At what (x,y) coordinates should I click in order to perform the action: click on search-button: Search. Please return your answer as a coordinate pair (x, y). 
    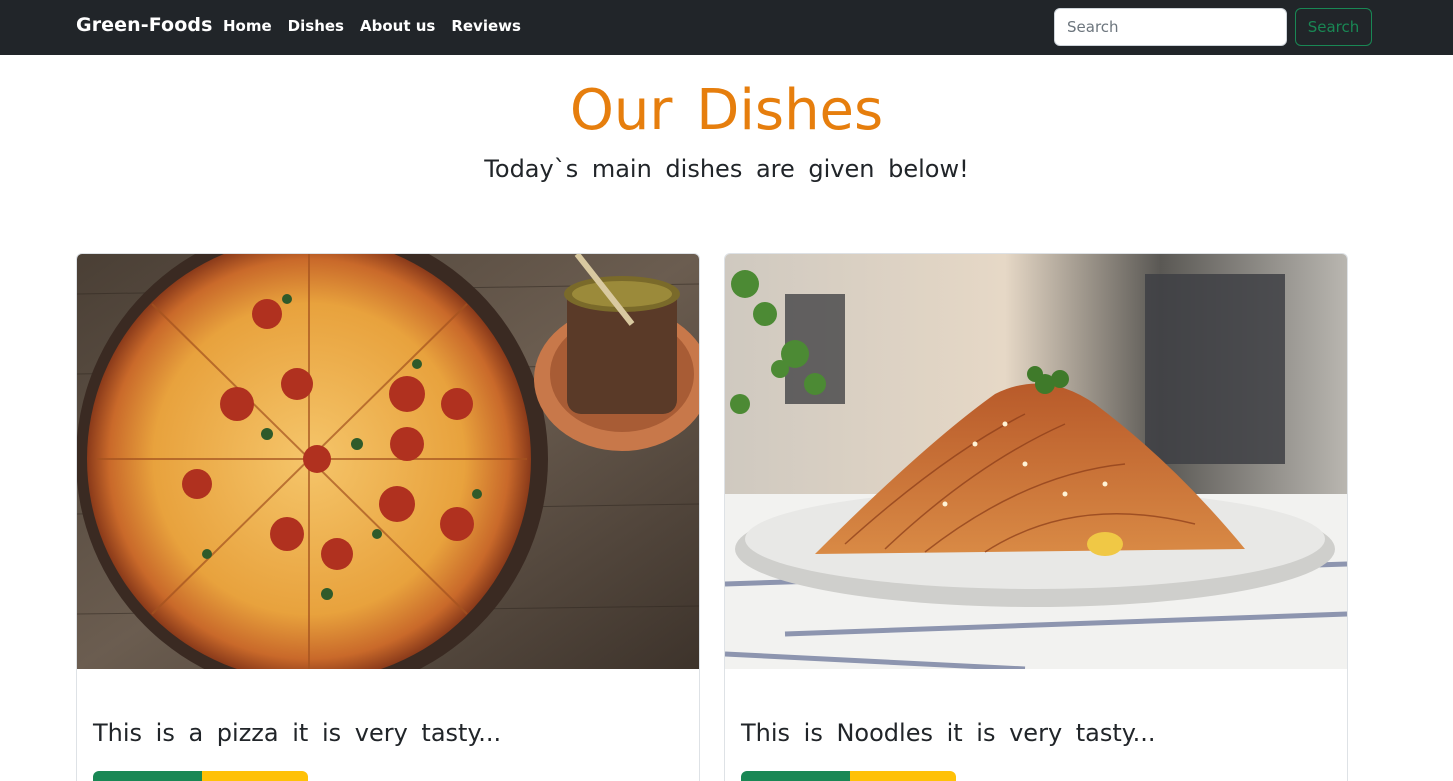
    Looking at the image, I should click on (1333, 27).